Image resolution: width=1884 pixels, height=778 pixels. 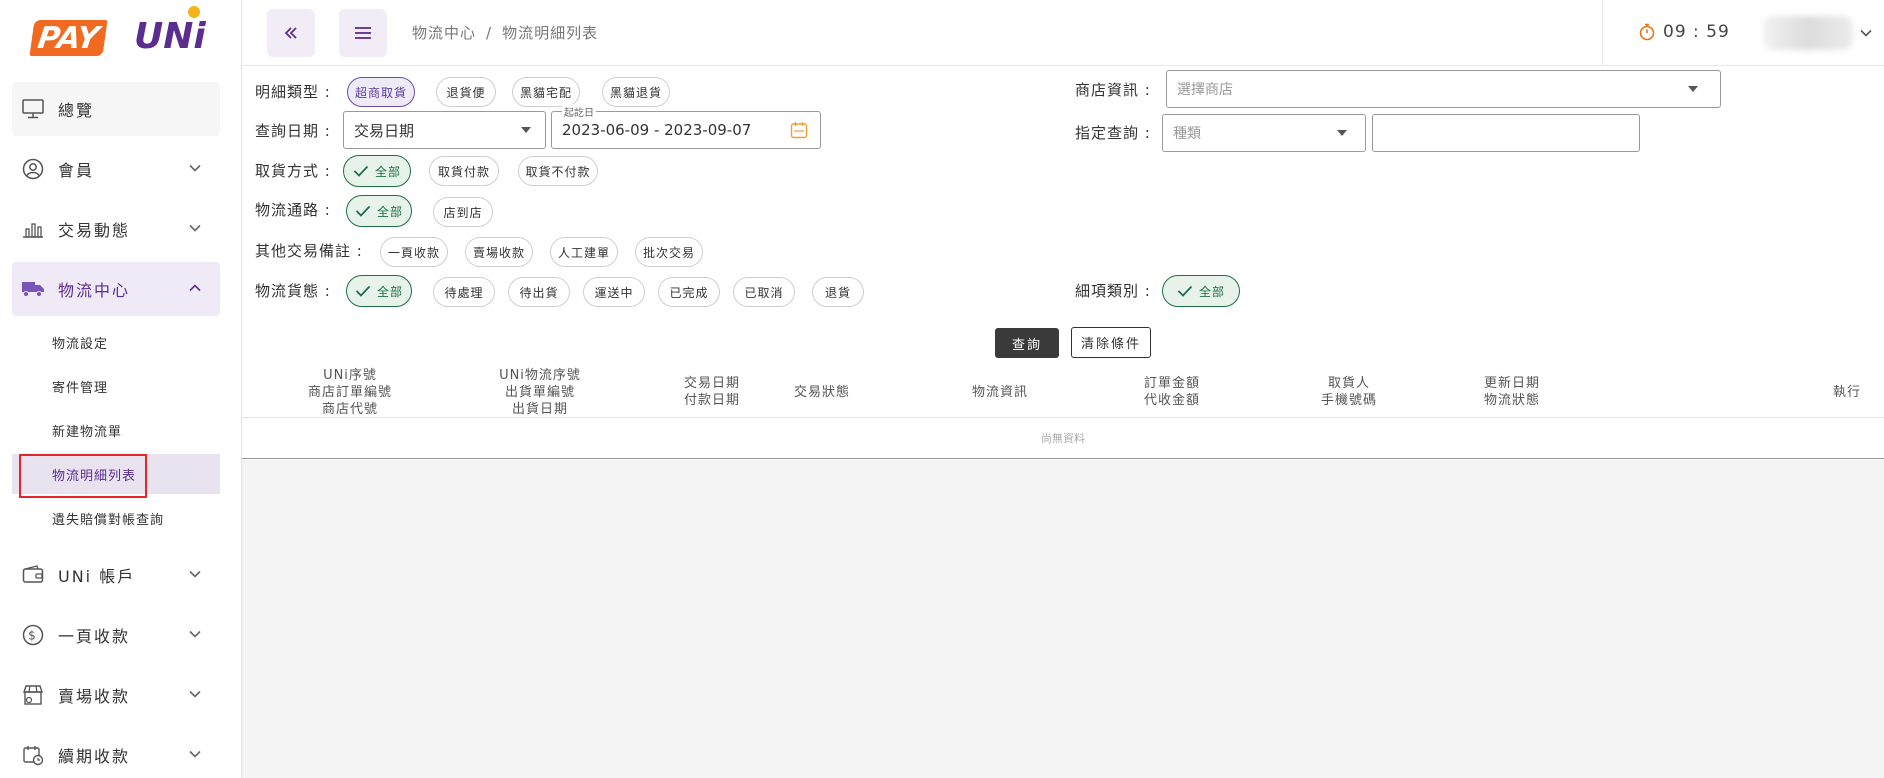 I want to click on query-type-placeholder: 種類, so click(x=1187, y=134).